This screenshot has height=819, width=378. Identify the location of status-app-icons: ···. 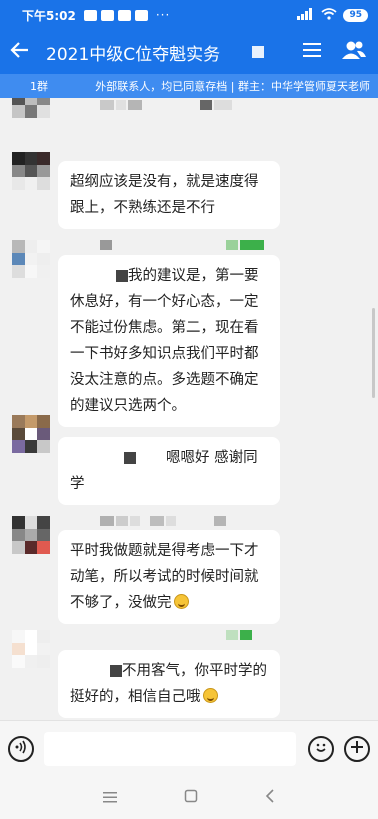
(127, 15).